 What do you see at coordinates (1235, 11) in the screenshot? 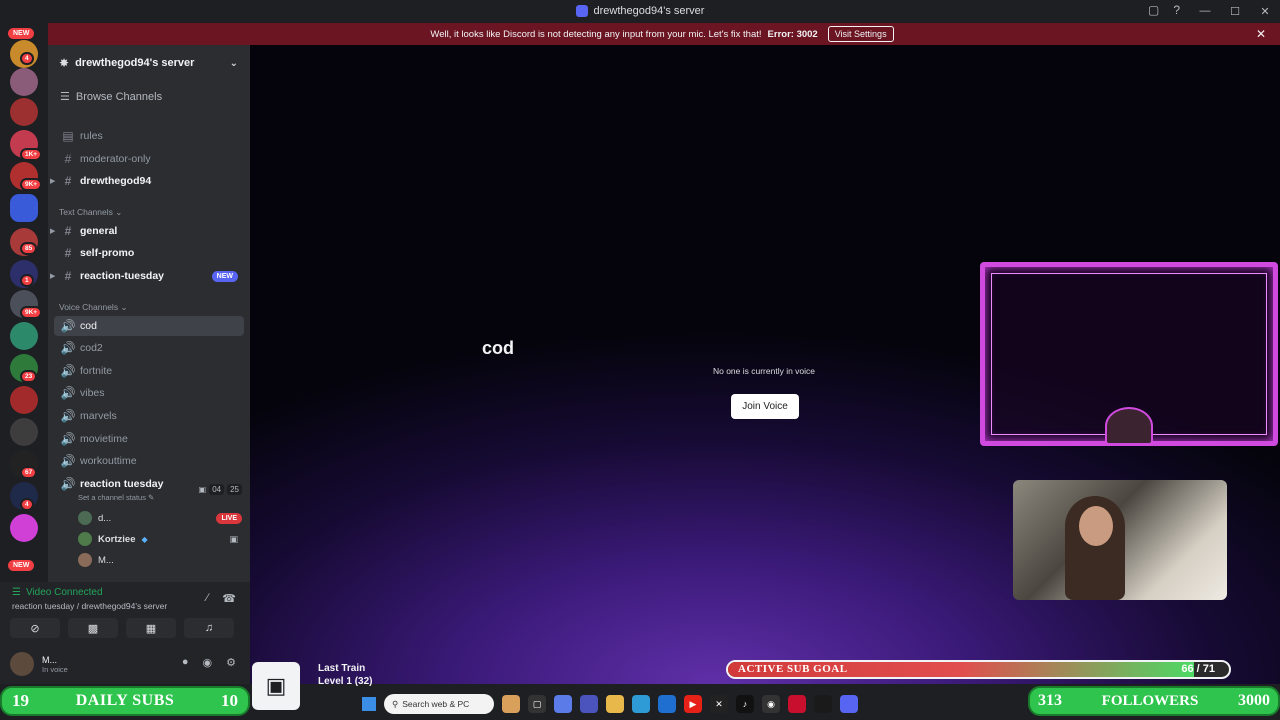
I see `maximize-button: ☐` at bounding box center [1235, 11].